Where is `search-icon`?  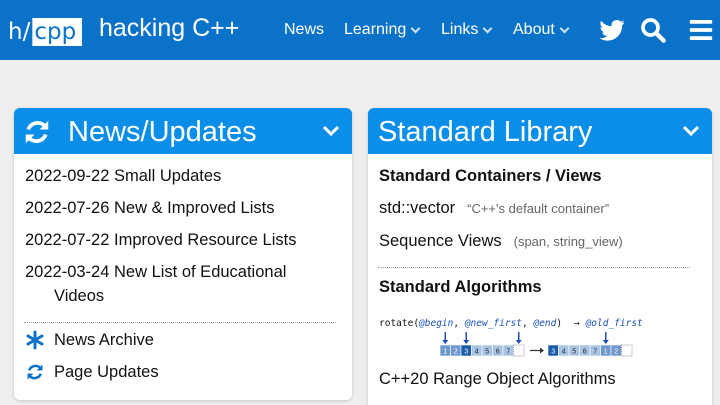 search-icon is located at coordinates (653, 30).